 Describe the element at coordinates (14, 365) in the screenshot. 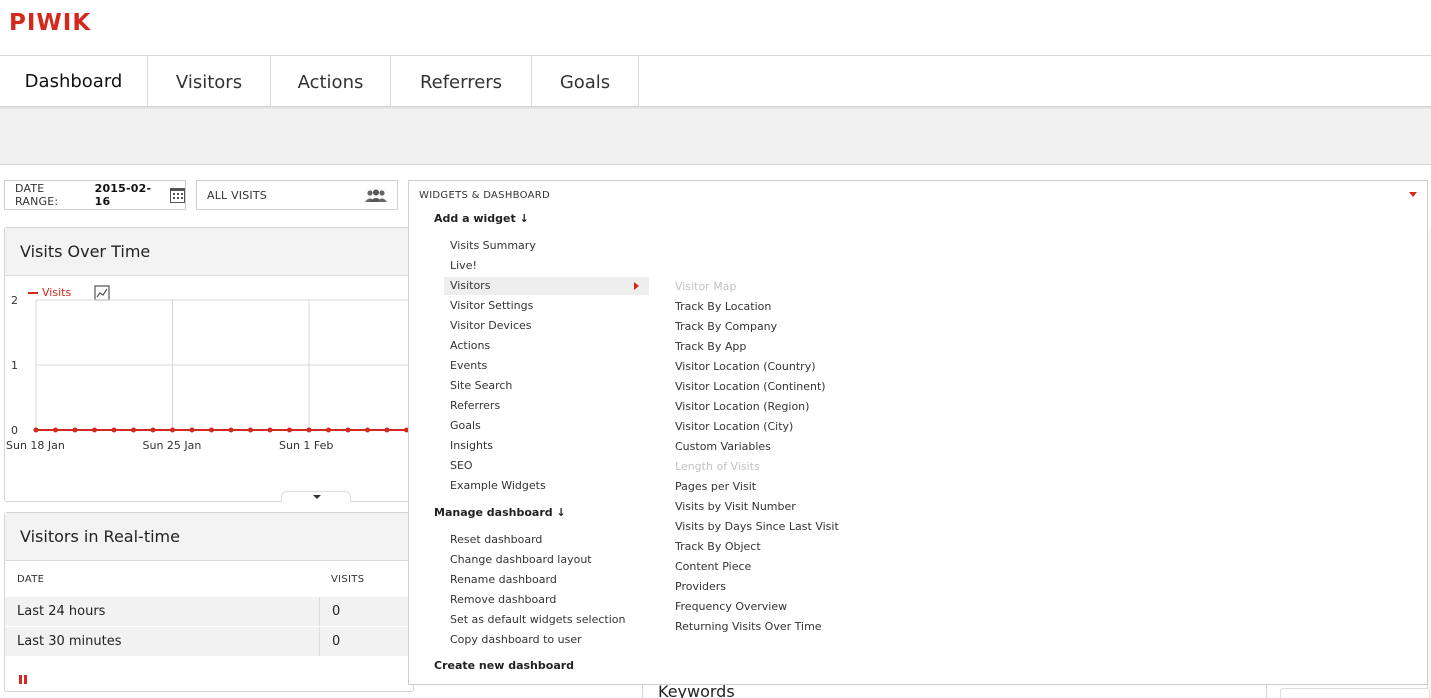

I see `y-tick-label: 1` at that location.